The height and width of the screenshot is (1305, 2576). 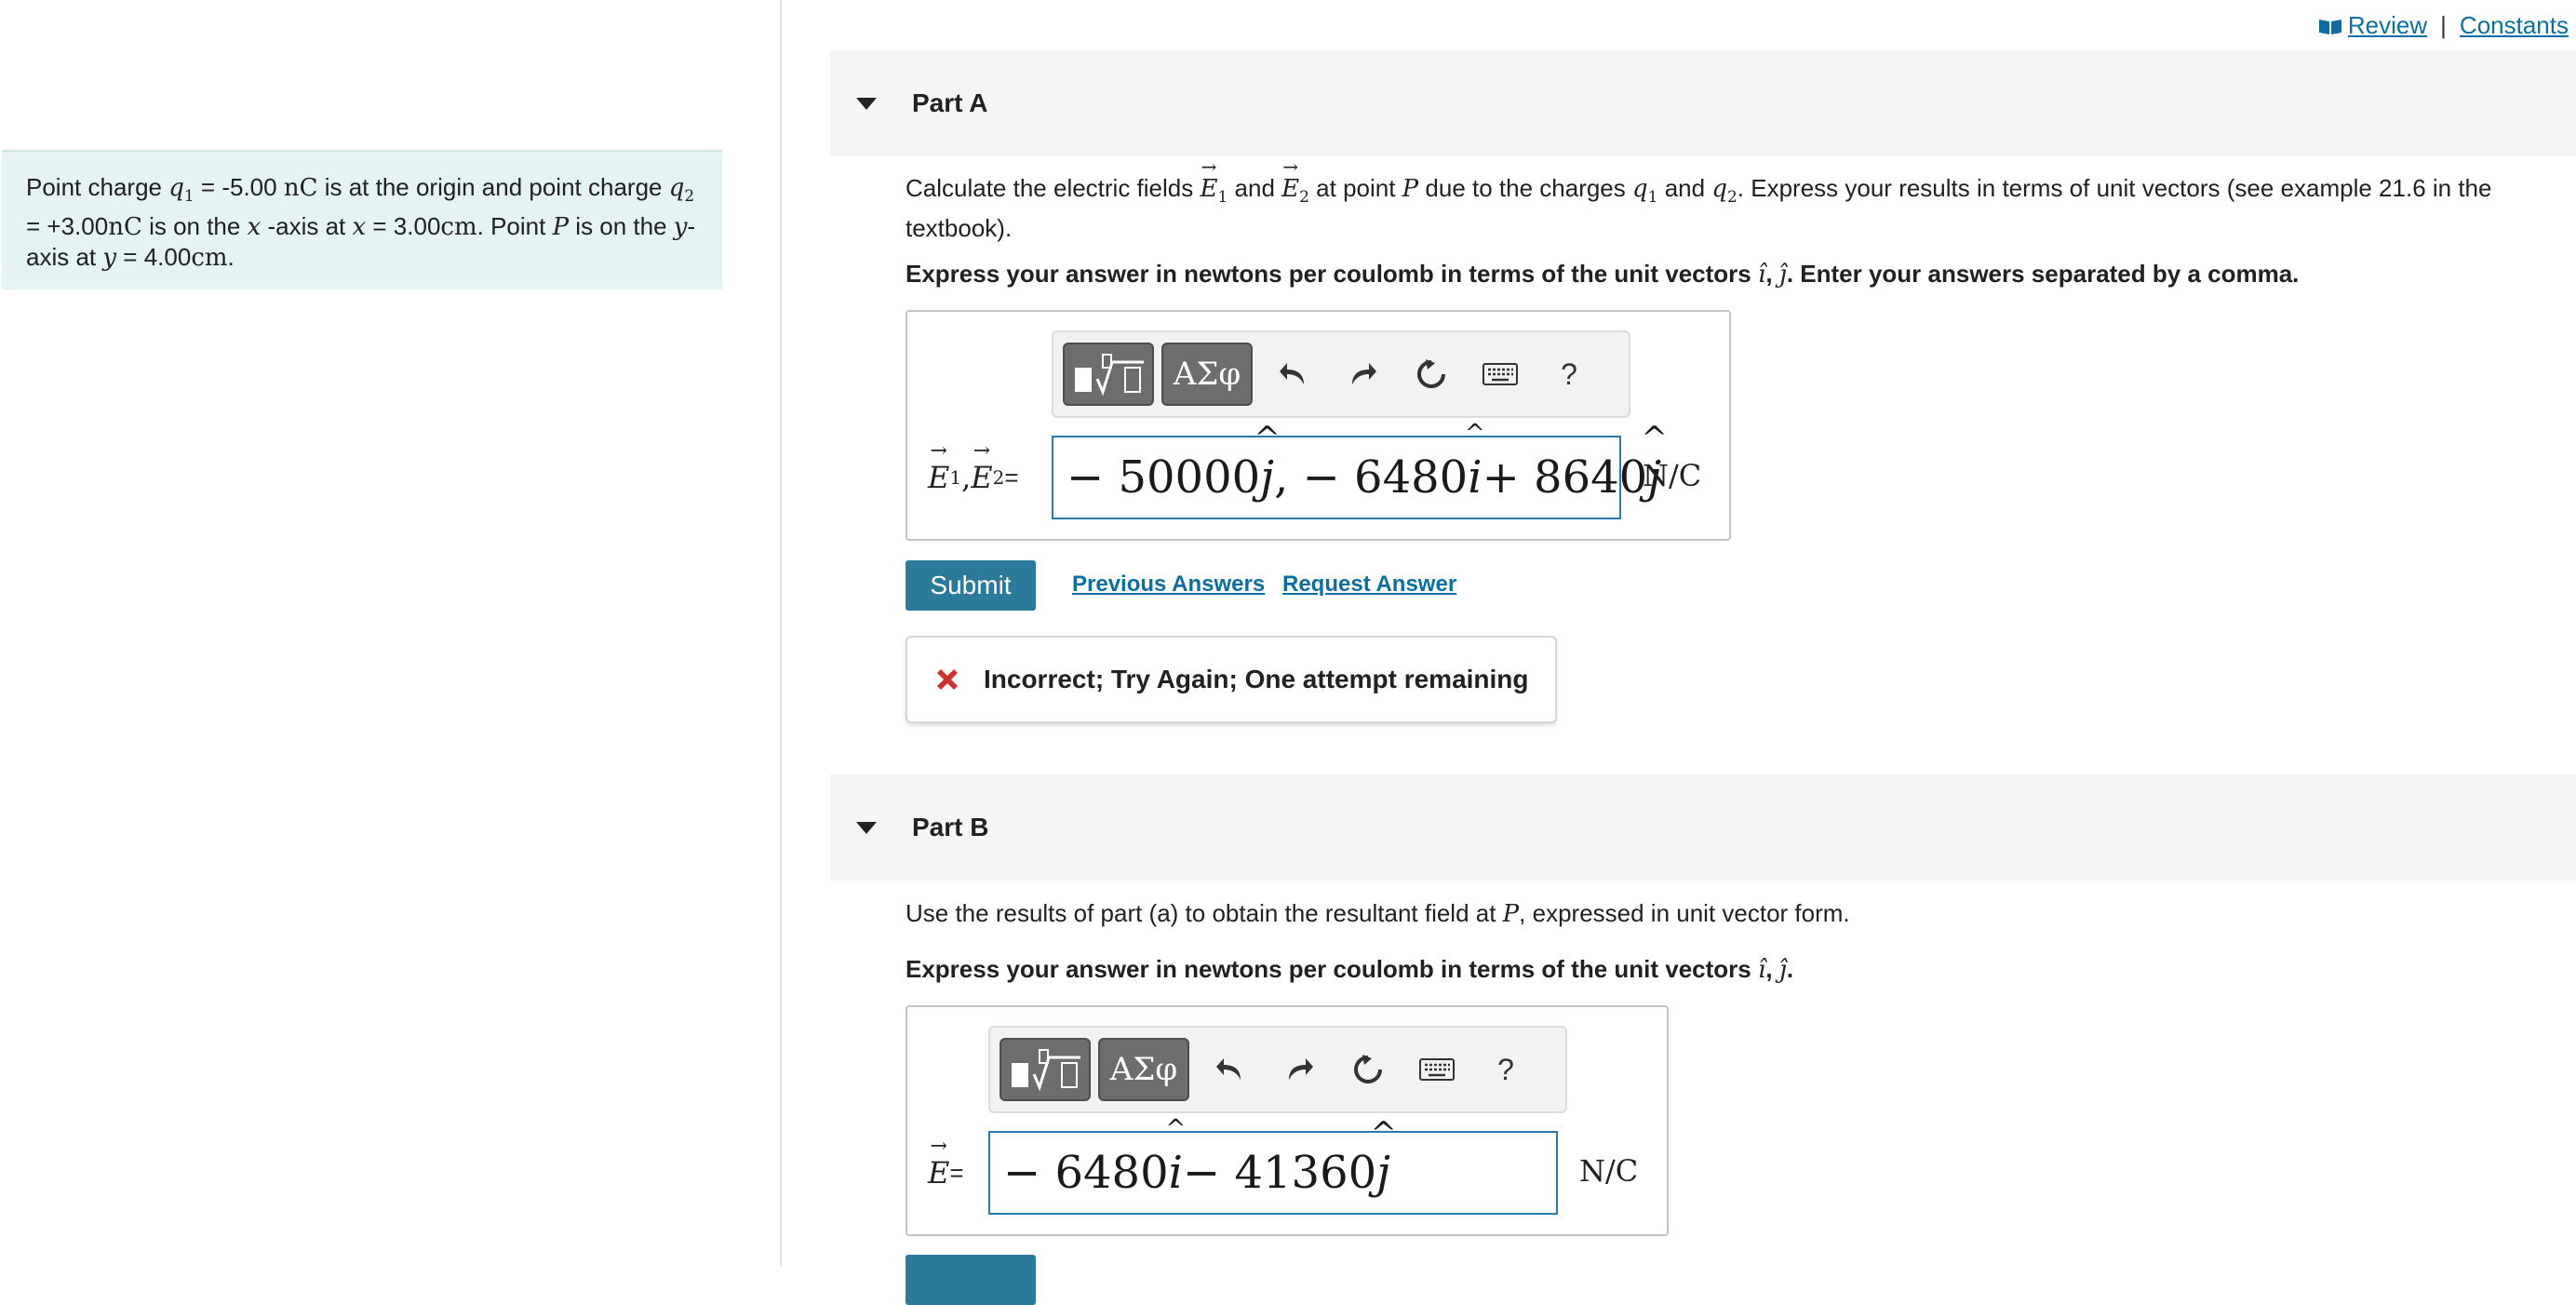 What do you see at coordinates (514, 226) in the screenshot?
I see `problem-text: . Point` at bounding box center [514, 226].